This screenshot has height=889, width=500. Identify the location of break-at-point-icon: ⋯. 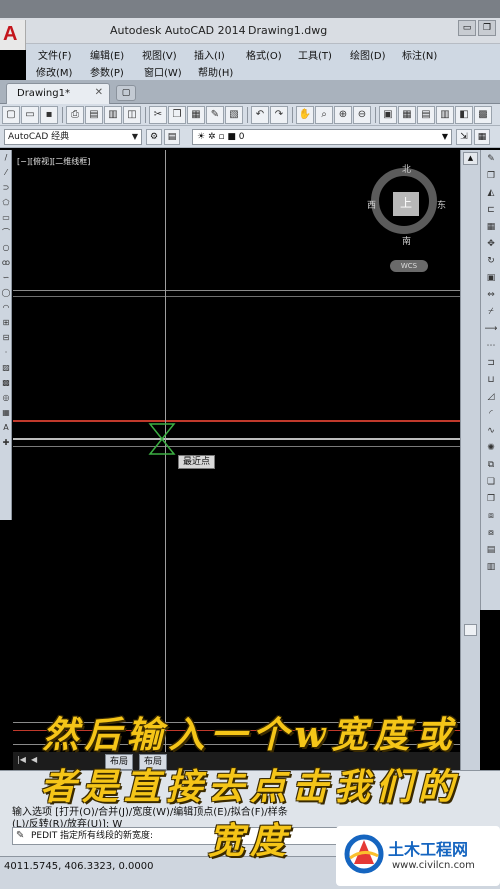
(491, 346).